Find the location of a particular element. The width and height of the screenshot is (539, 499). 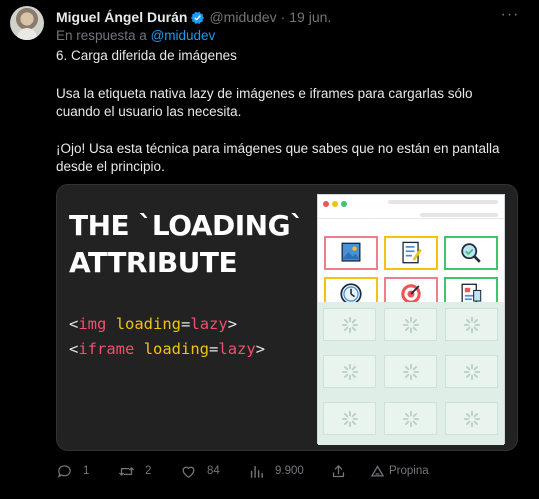

share-button is located at coordinates (343, 471).